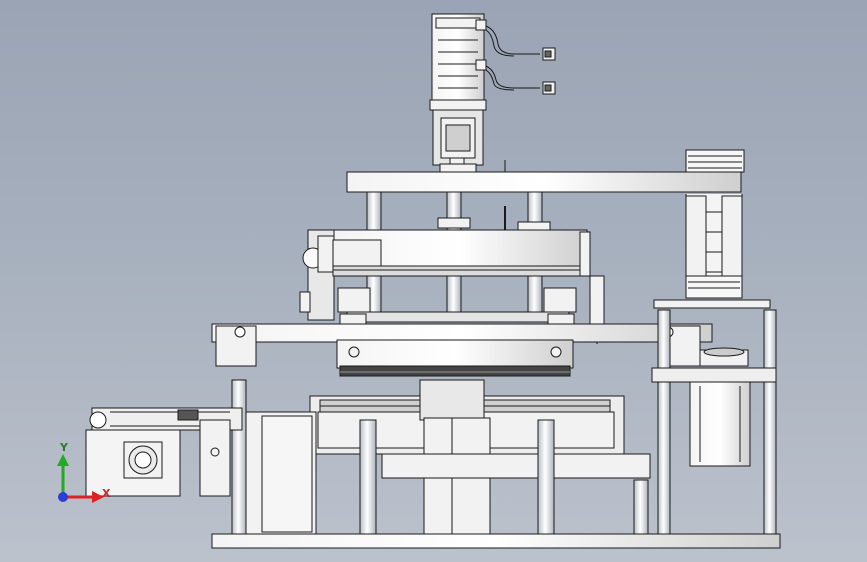 The width and height of the screenshot is (867, 562). I want to click on lower-frame, so click(448, 458).